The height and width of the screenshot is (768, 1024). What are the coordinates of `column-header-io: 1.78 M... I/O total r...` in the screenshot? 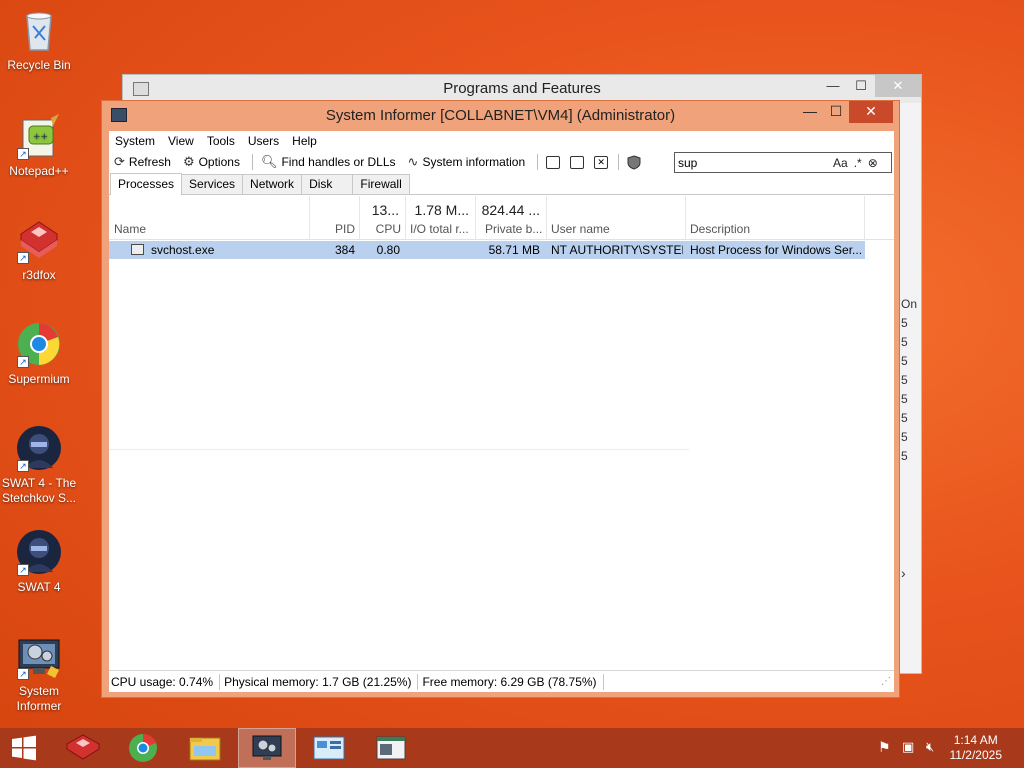 It's located at (441, 218).